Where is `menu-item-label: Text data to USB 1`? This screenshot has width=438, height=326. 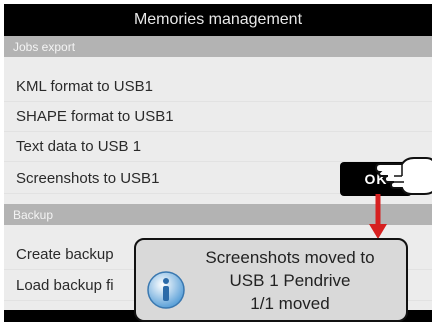
menu-item-label: Text data to USB 1 is located at coordinates (79, 146).